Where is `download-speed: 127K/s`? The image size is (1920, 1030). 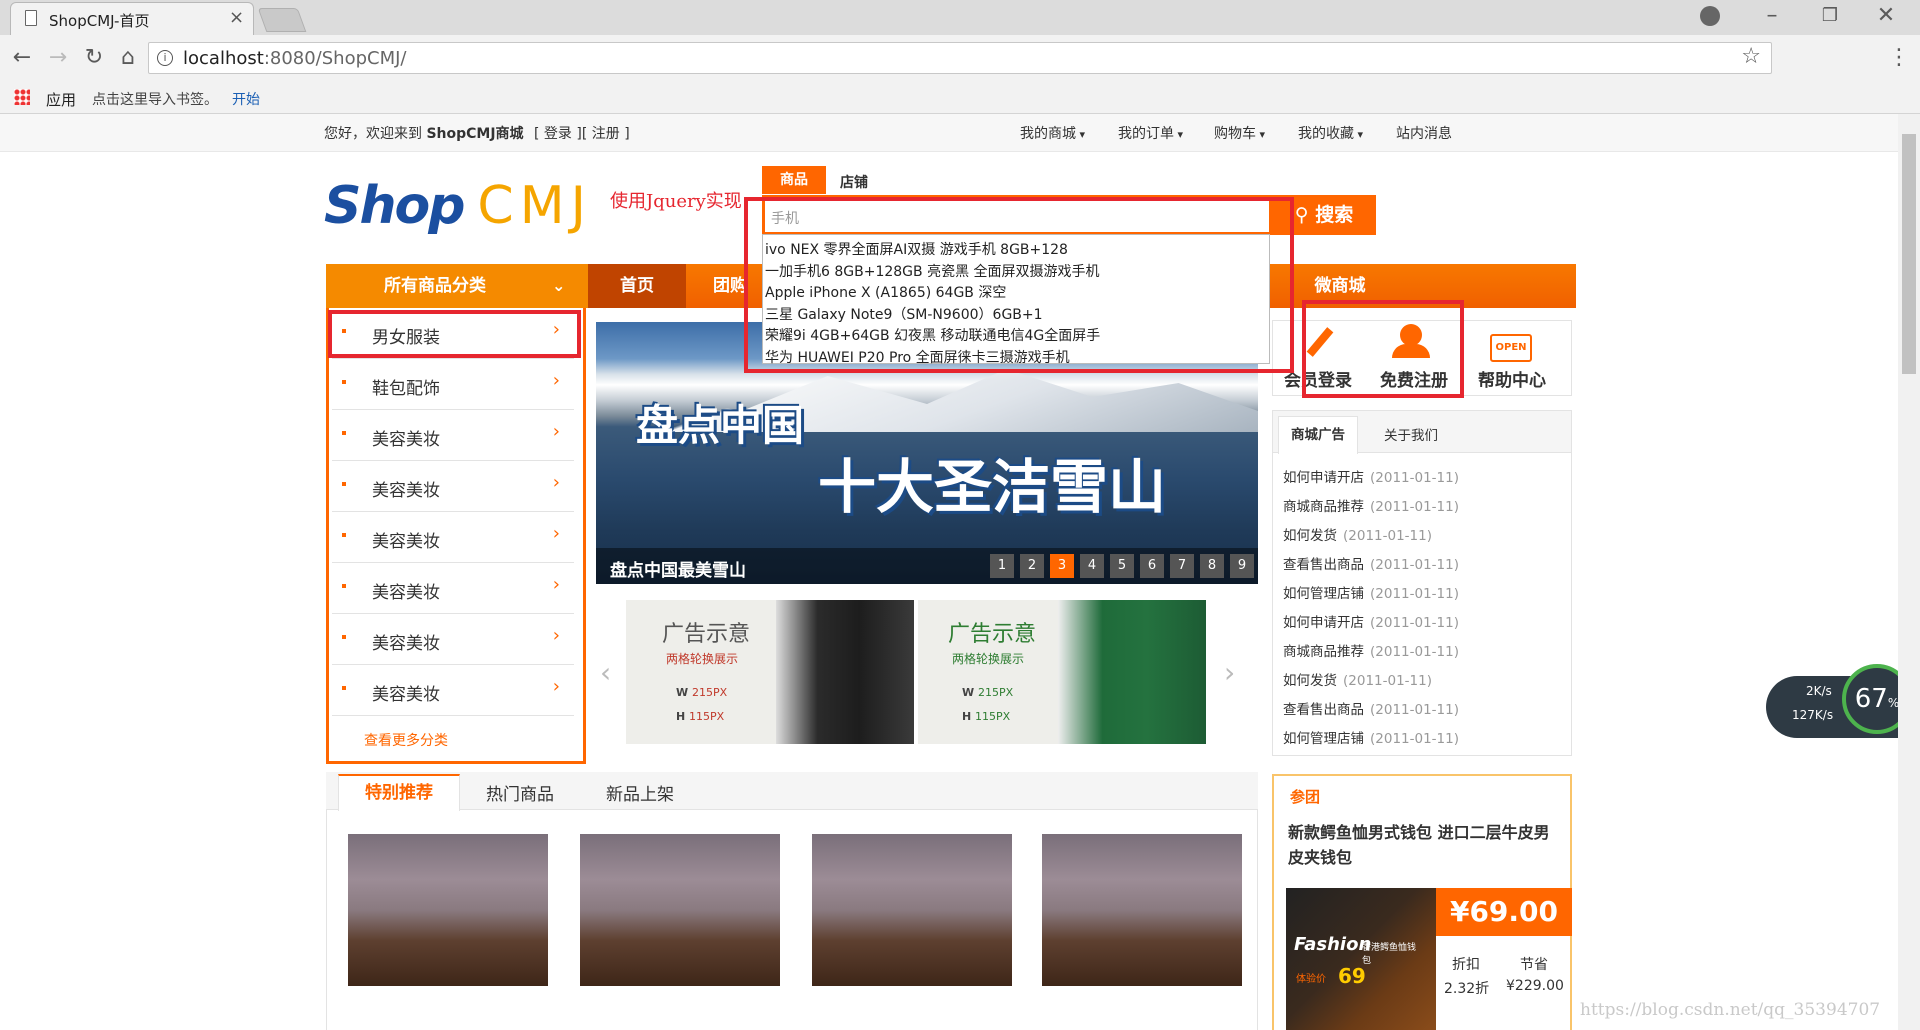 download-speed: 127K/s is located at coordinates (1813, 715).